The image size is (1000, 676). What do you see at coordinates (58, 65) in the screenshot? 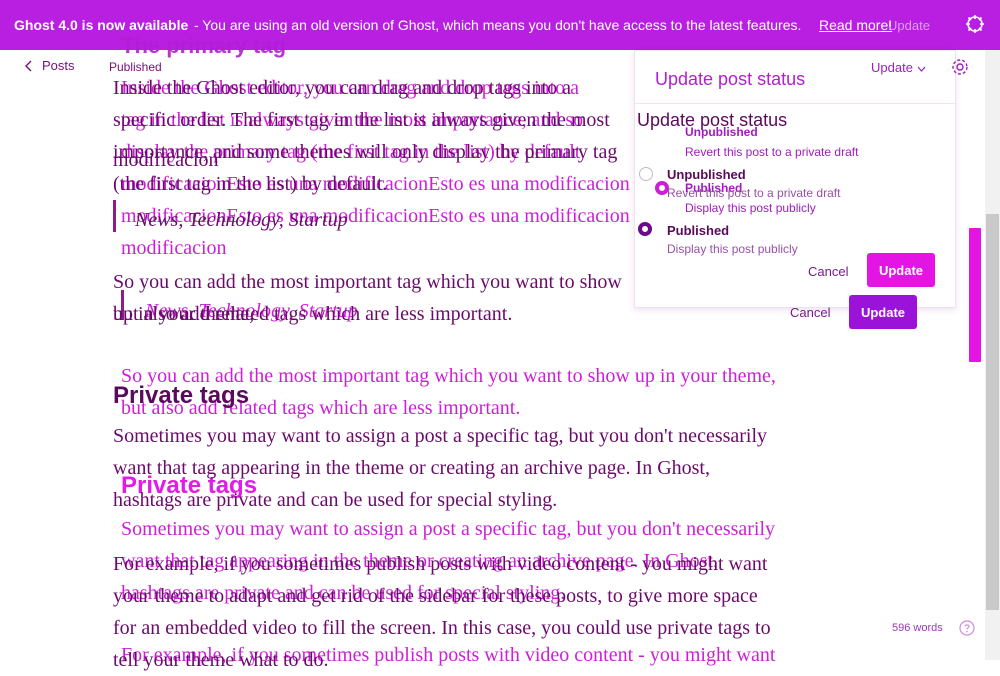
I see `back-label: Posts` at bounding box center [58, 65].